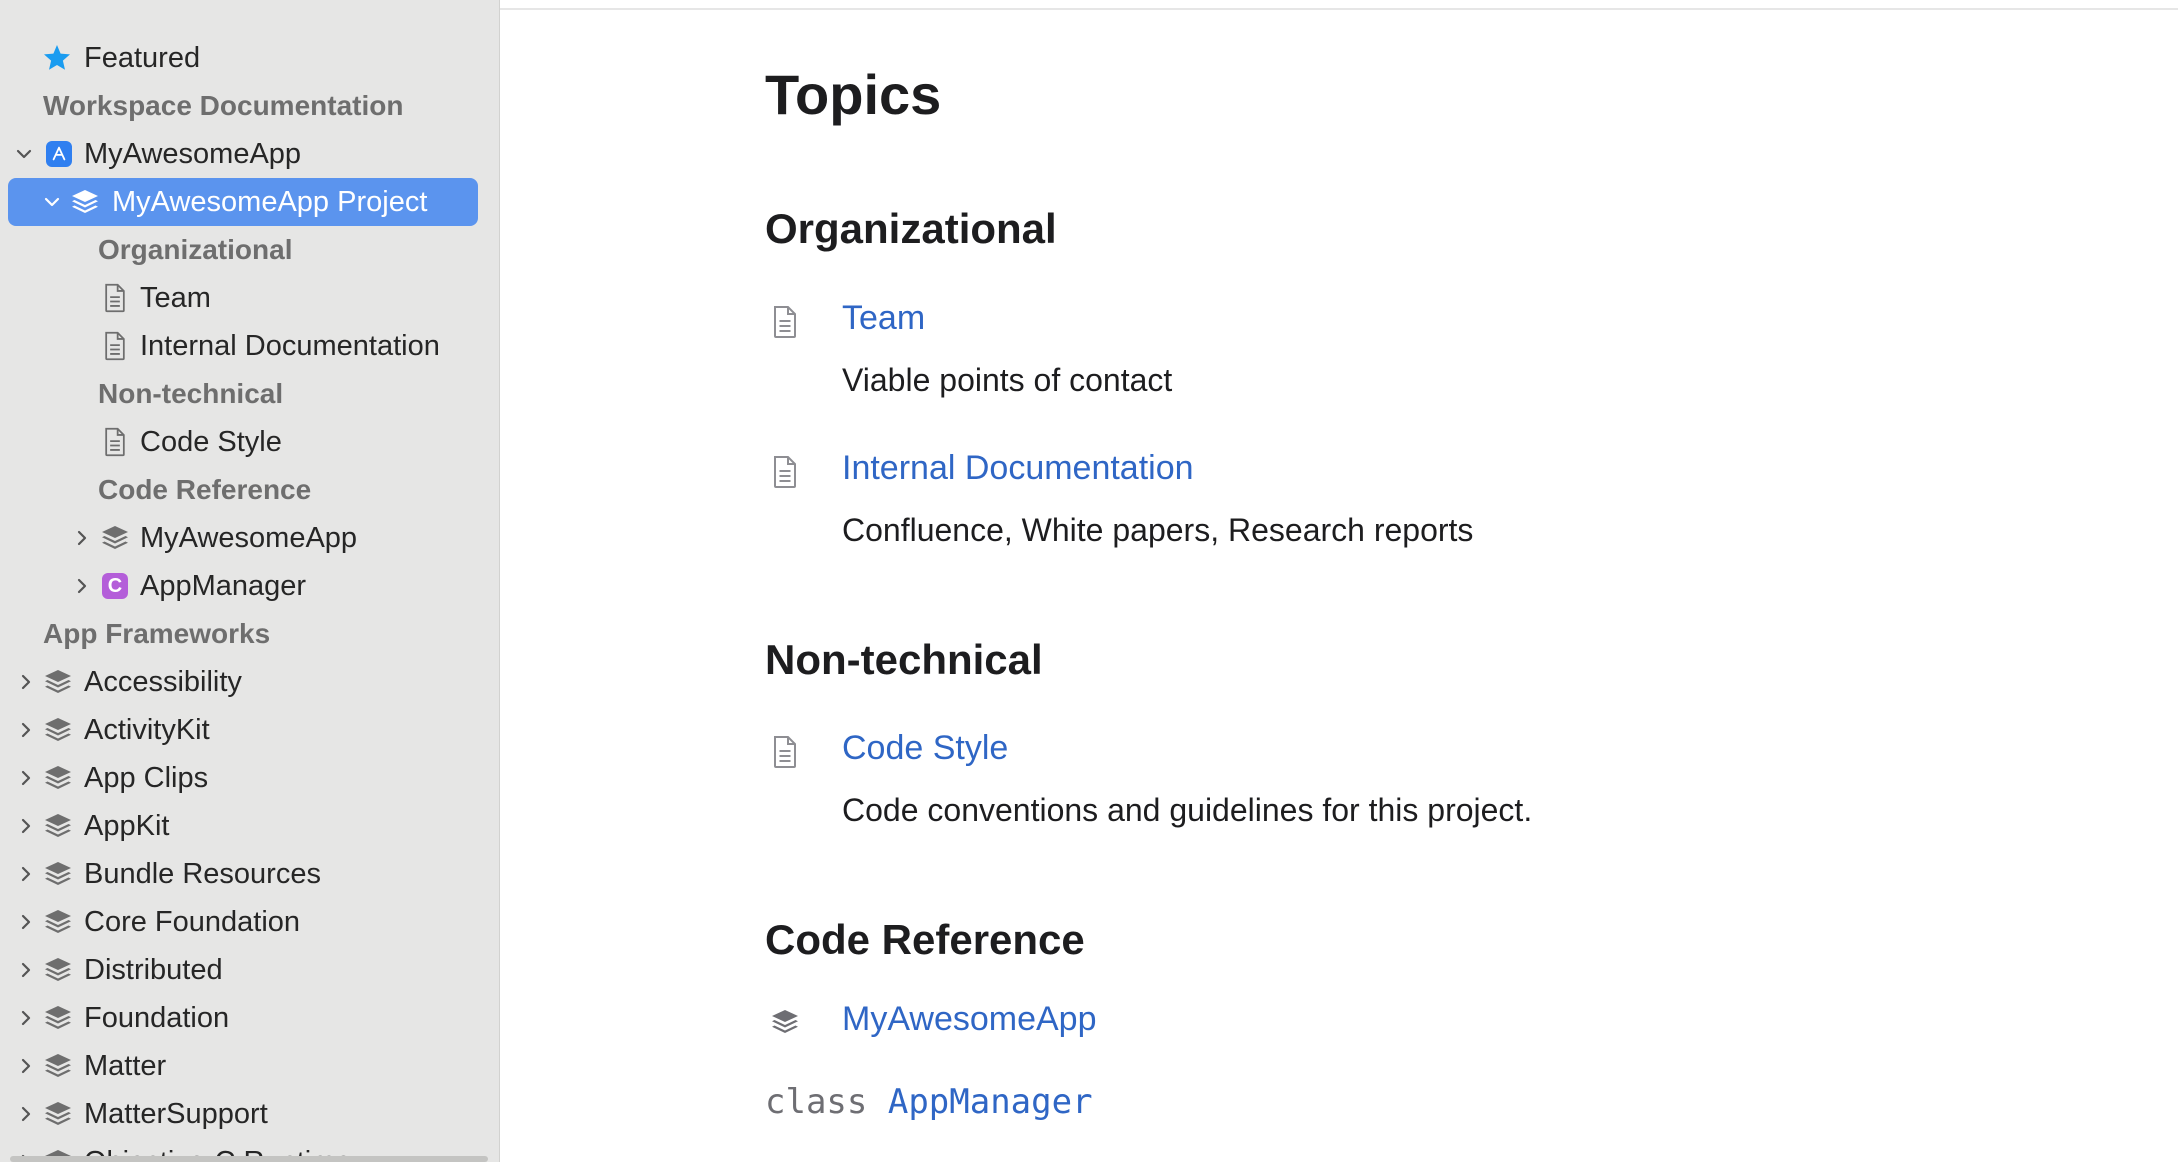  What do you see at coordinates (249, 730) in the screenshot?
I see `sidebar-item-activitykit: ActivityKit` at bounding box center [249, 730].